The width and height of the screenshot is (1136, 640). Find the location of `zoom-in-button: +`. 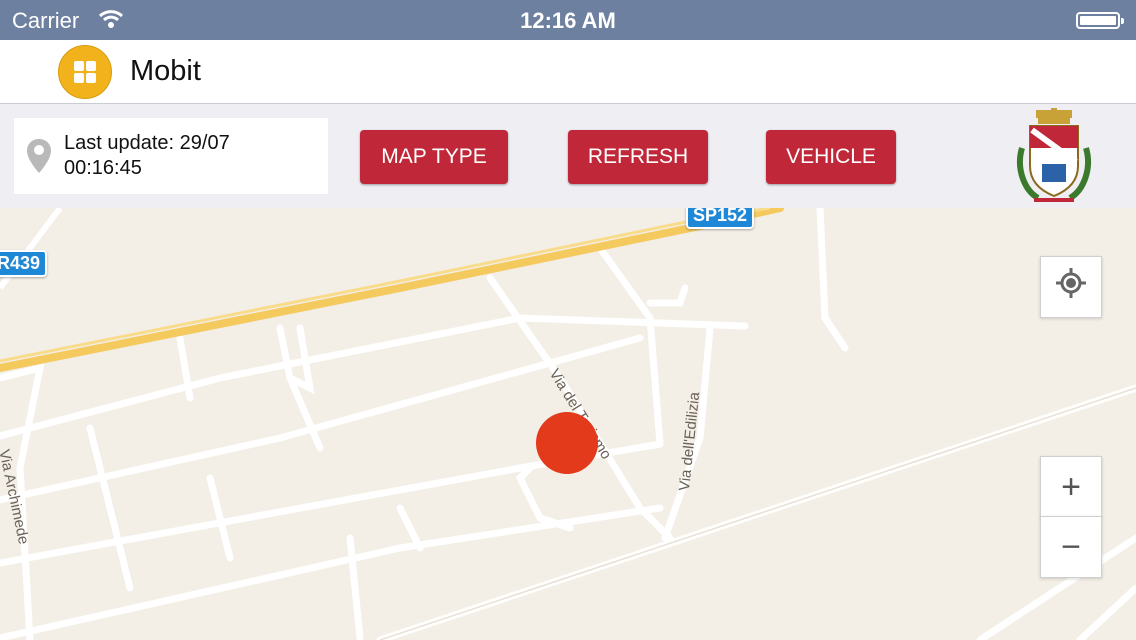

zoom-in-button: + is located at coordinates (1071, 487).